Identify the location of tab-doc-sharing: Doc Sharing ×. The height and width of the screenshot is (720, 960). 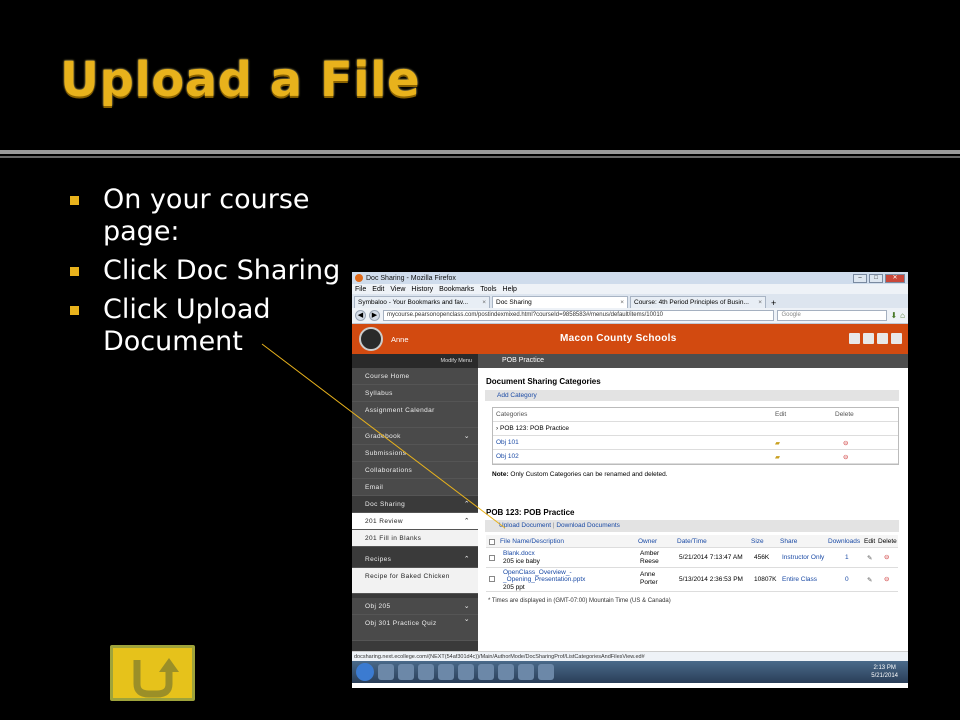
(560, 302).